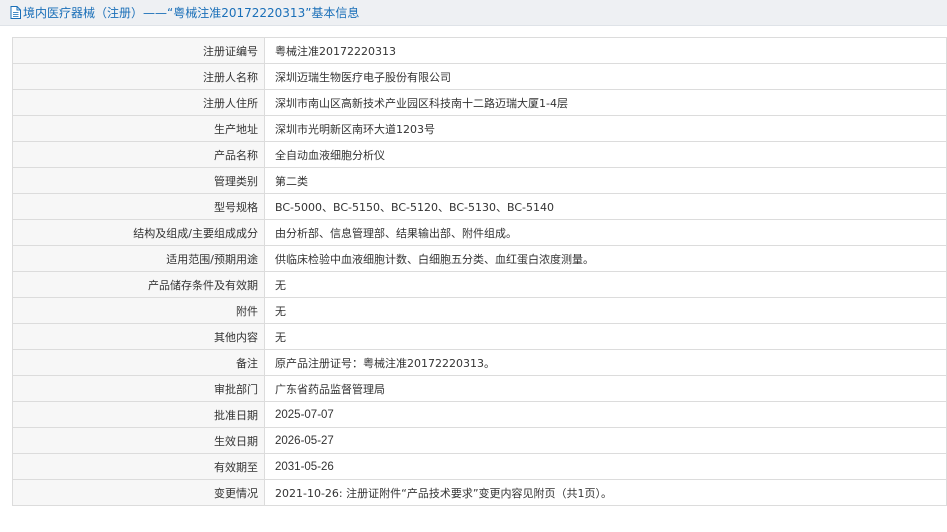 This screenshot has width=947, height=532. What do you see at coordinates (605, 50) in the screenshot?
I see `row-value: 粤械注准20172220313` at bounding box center [605, 50].